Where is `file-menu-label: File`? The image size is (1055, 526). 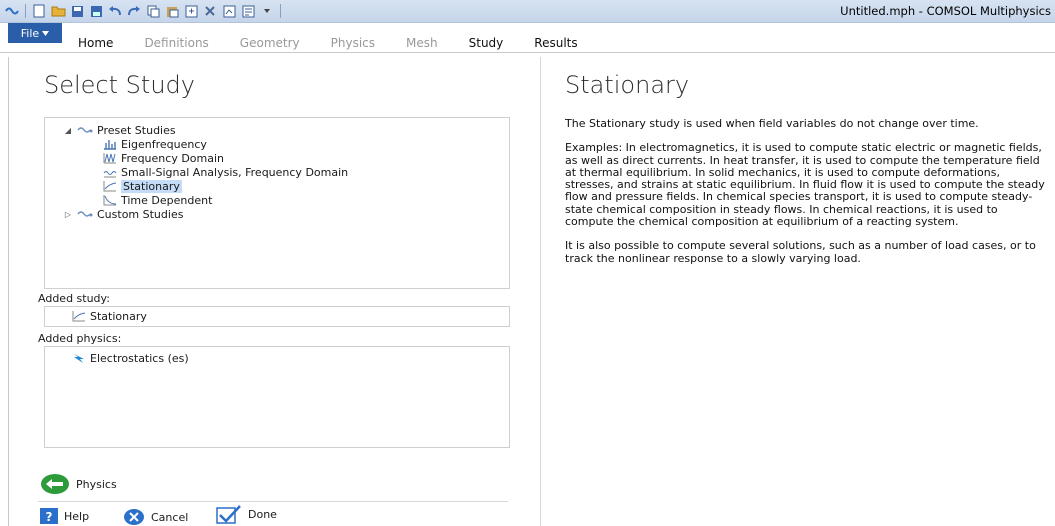
file-menu-label: File is located at coordinates (30, 33).